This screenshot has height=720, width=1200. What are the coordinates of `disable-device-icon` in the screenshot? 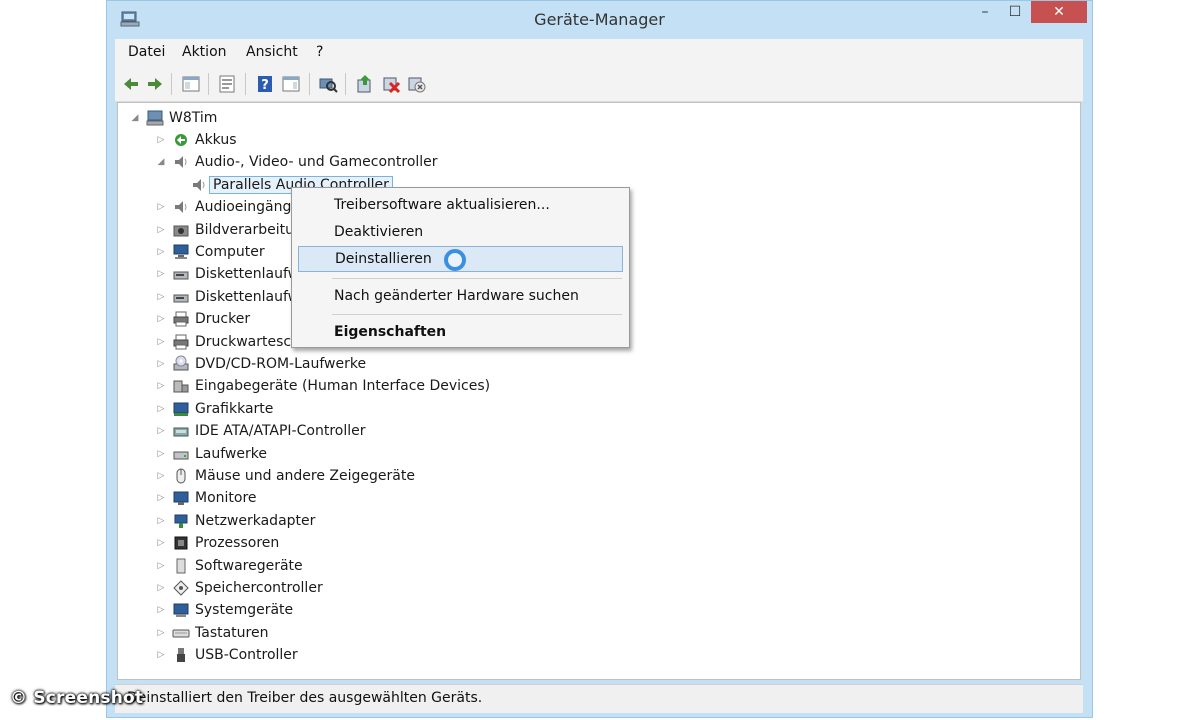 It's located at (391, 84).